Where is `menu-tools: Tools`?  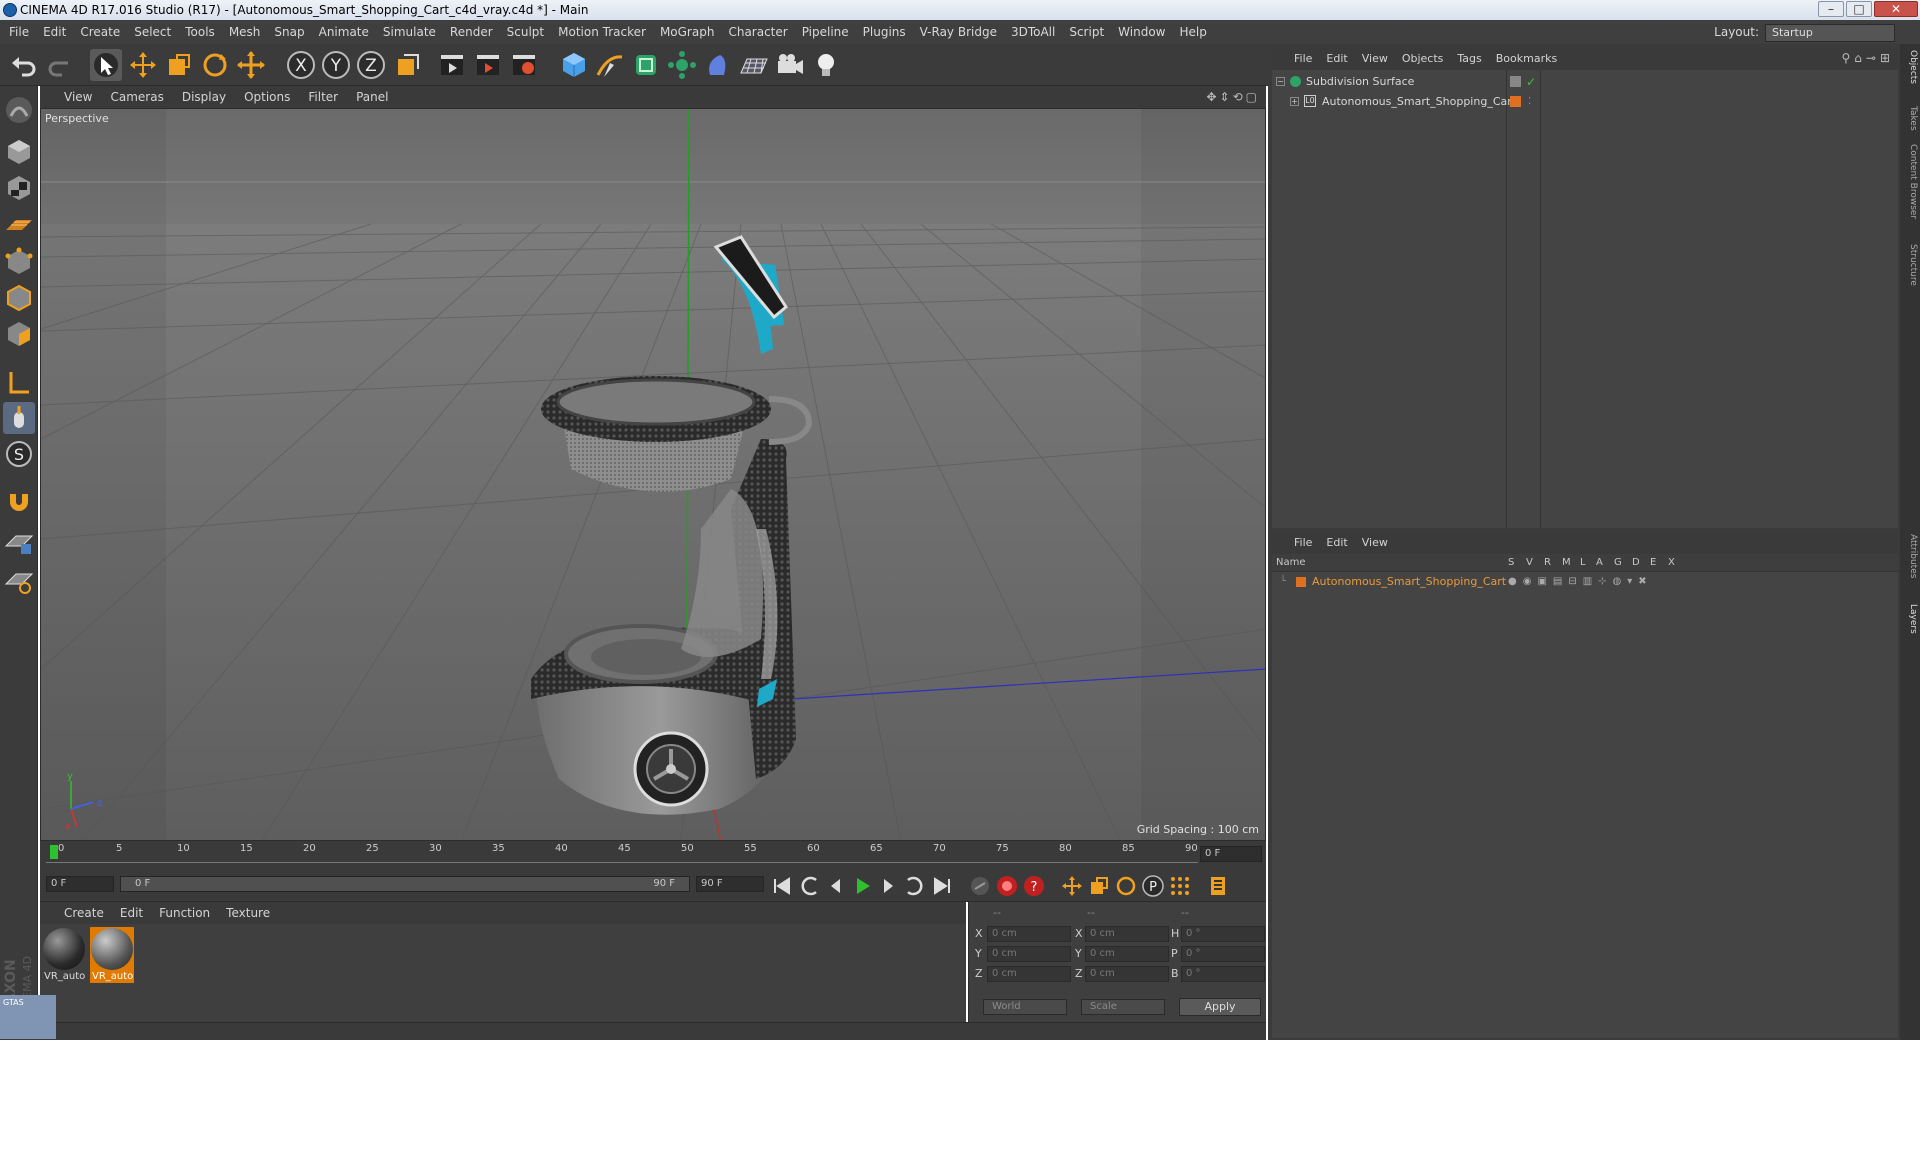
menu-tools: Tools is located at coordinates (200, 32).